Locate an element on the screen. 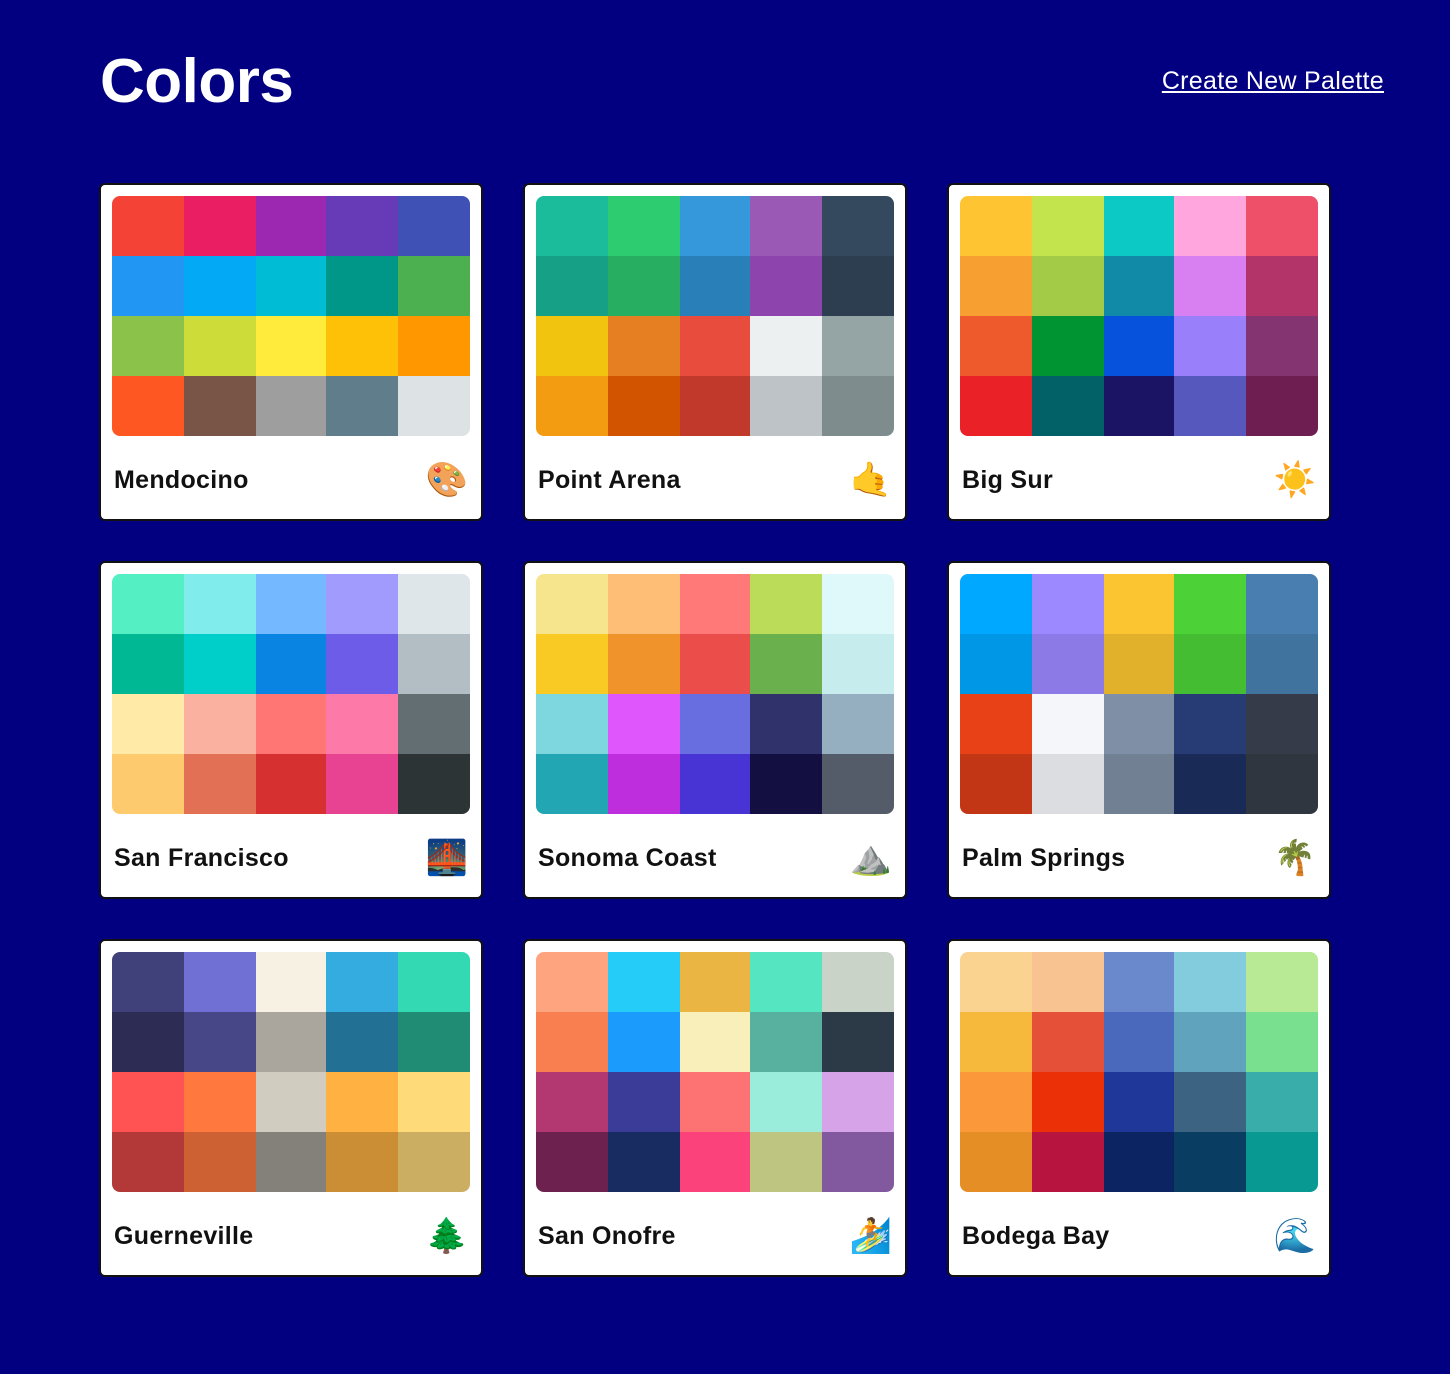 The height and width of the screenshot is (1374, 1450). palette-card-footer: Guerneville 🌲 is located at coordinates (291, 1236).